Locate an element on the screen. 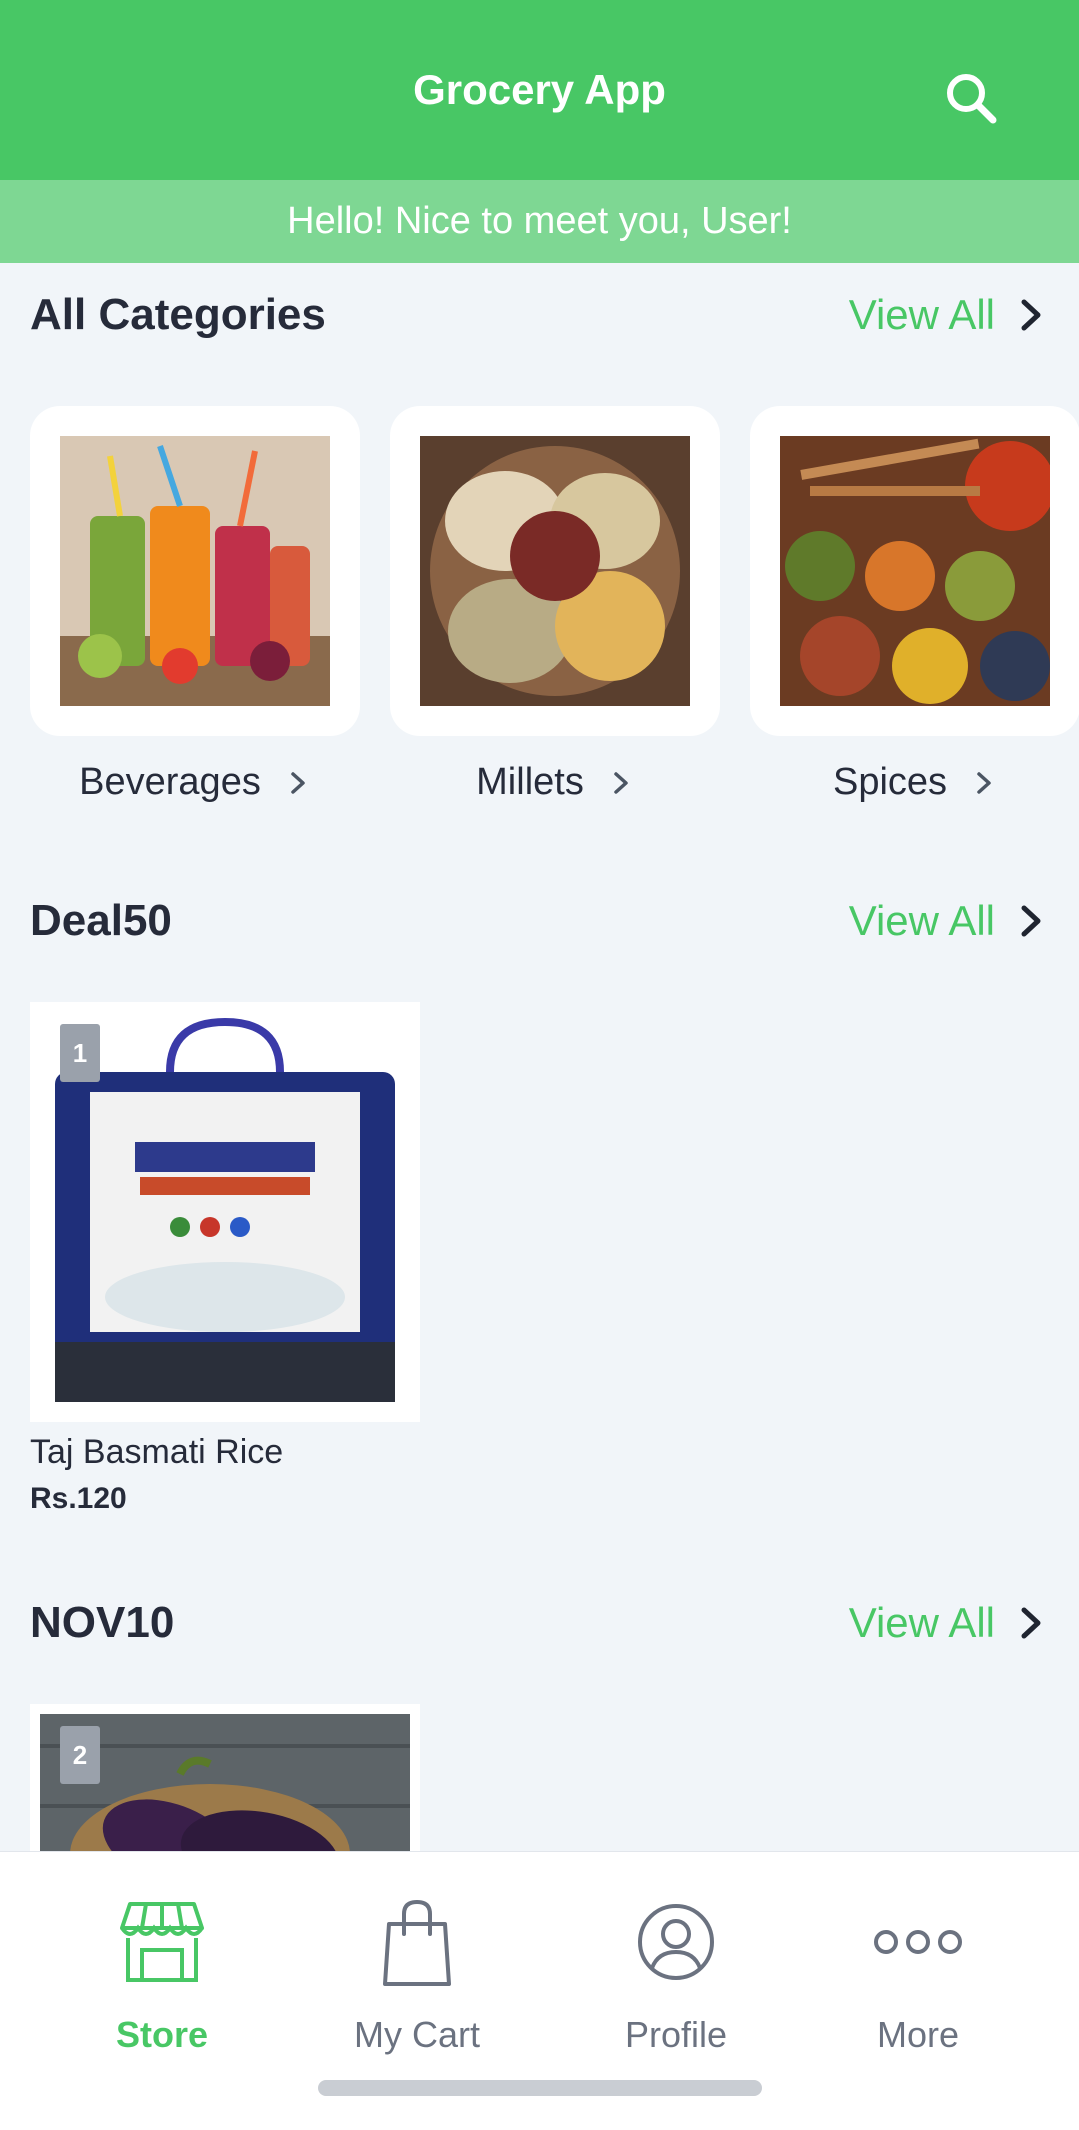 The width and height of the screenshot is (1079, 2130). app-title: Grocery App is located at coordinates (539, 89).